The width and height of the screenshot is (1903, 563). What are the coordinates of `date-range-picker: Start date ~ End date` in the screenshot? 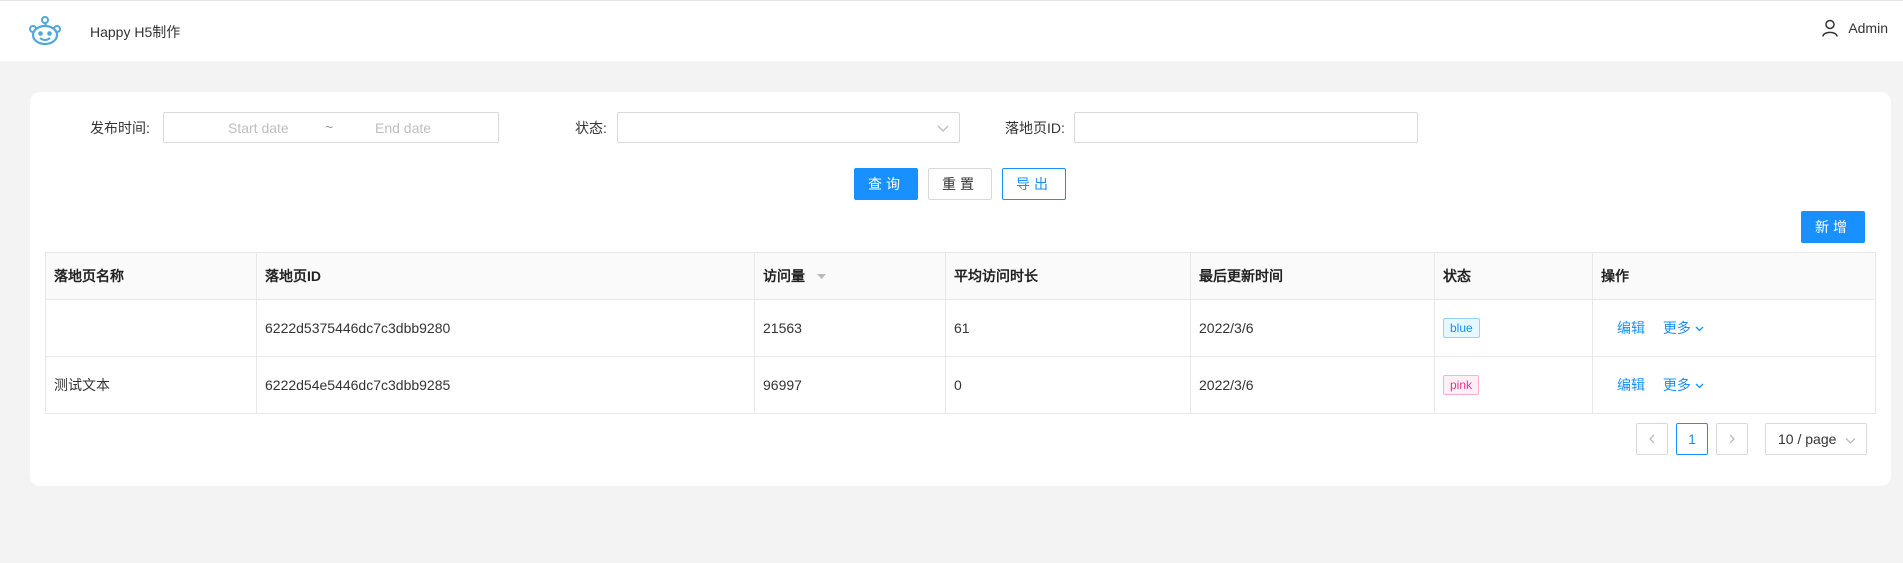 It's located at (331, 127).